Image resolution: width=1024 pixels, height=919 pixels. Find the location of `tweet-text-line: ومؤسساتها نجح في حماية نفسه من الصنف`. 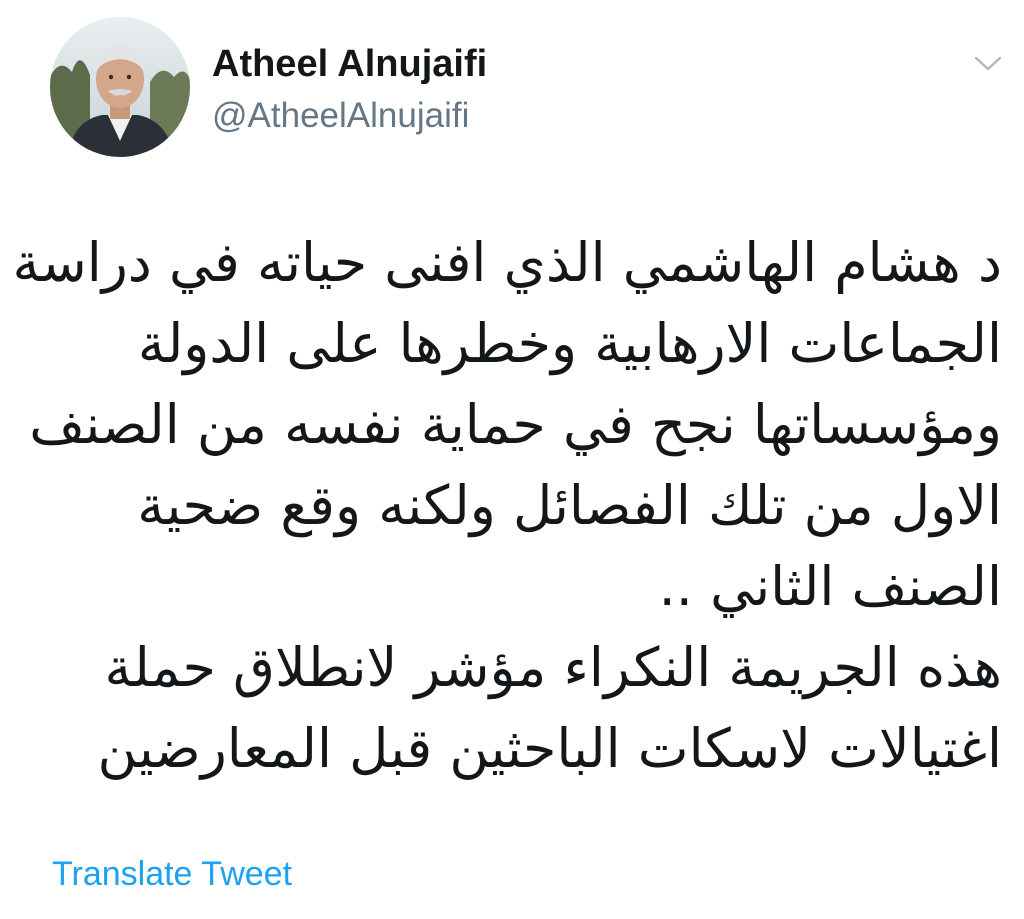

tweet-text-line: ومؤسساتها نجح في حماية نفسه من الصنف is located at coordinates (515, 424).